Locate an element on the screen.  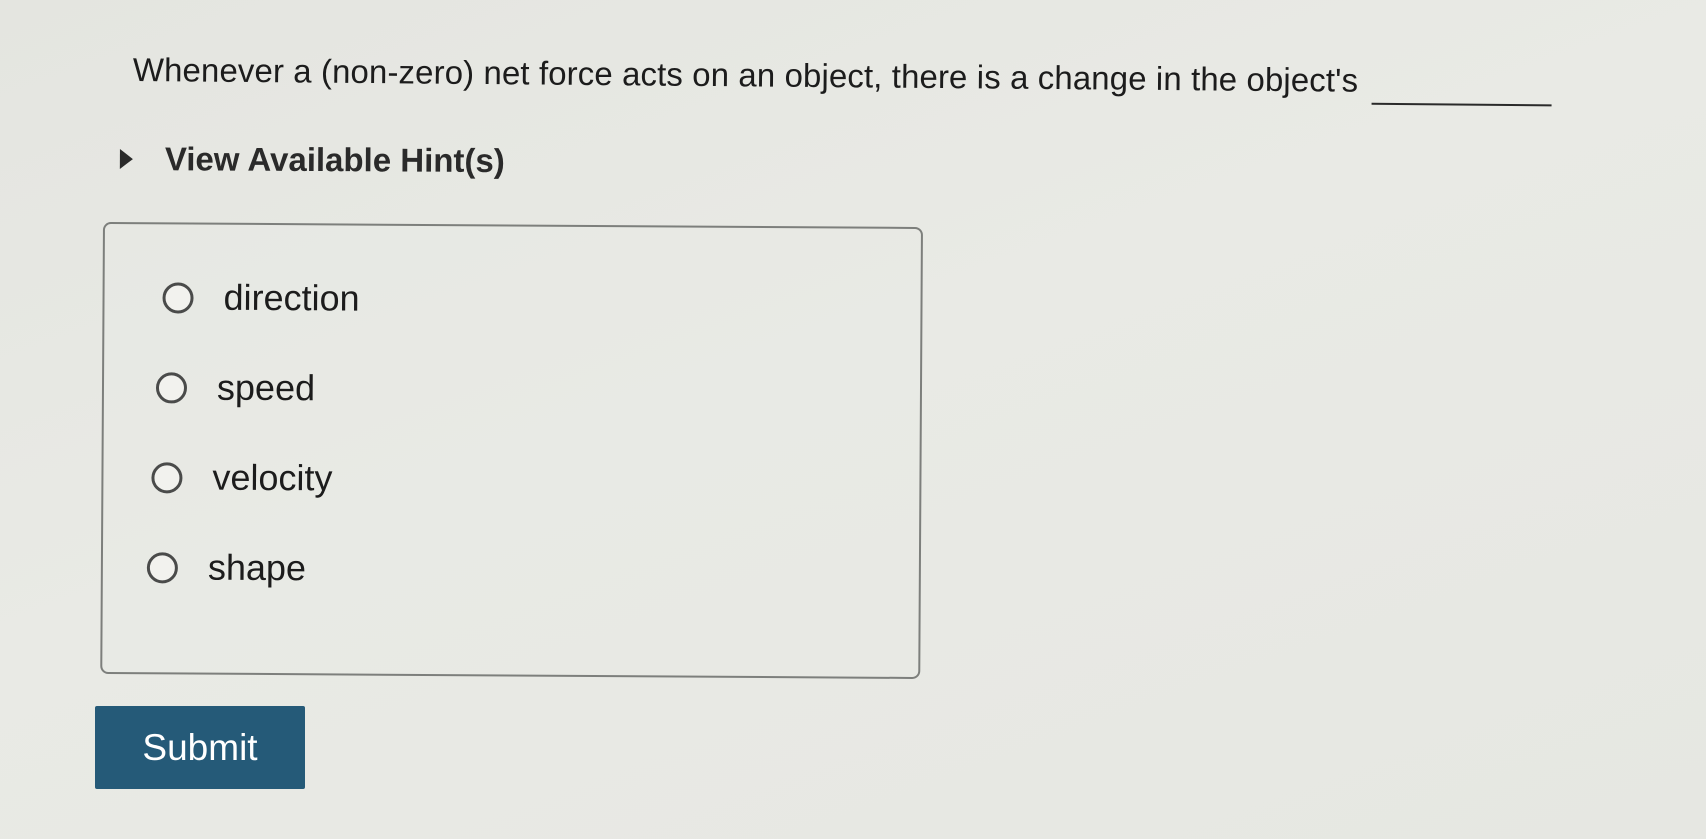
option-direction: direction is located at coordinates (261, 297).